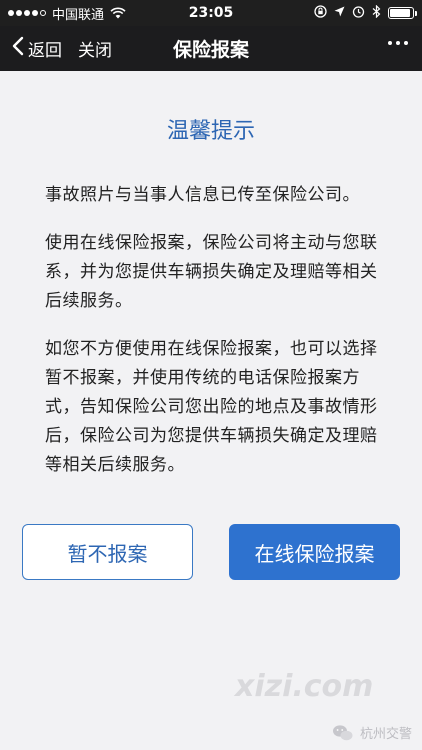 This screenshot has height=750, width=422. What do you see at coordinates (376, 13) in the screenshot?
I see `bluetooth-icon` at bounding box center [376, 13].